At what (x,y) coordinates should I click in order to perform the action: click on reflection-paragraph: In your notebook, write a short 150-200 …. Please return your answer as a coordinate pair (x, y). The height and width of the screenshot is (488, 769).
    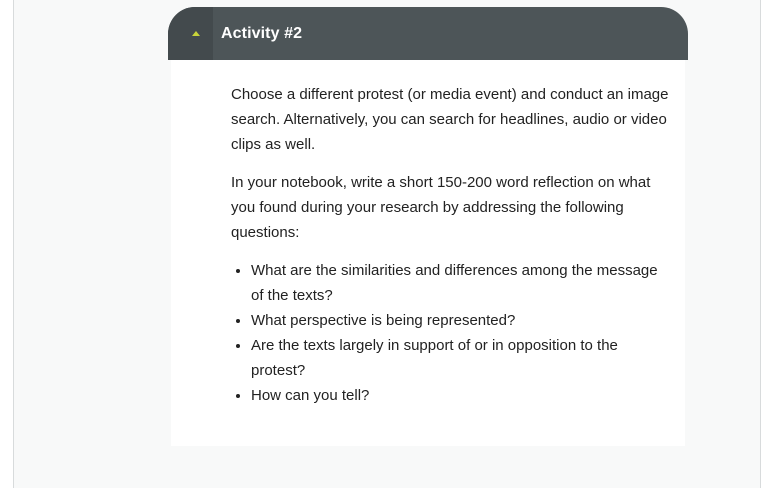
    Looking at the image, I should click on (441, 207).